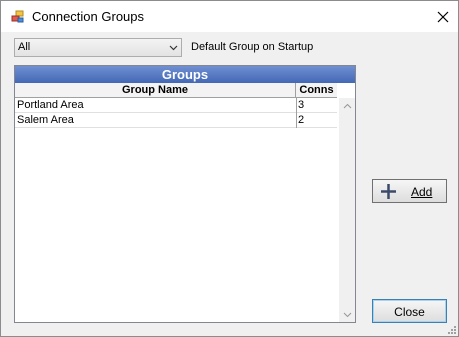 The height and width of the screenshot is (337, 459). I want to click on startup-group-label: Default Group on Startup, so click(252, 47).